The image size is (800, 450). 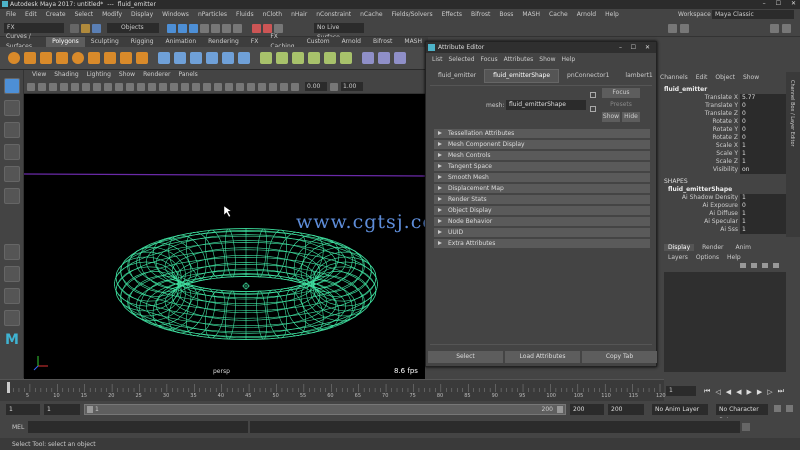 What do you see at coordinates (46, 58) in the screenshot?
I see `poly-cylinder-icon` at bounding box center [46, 58].